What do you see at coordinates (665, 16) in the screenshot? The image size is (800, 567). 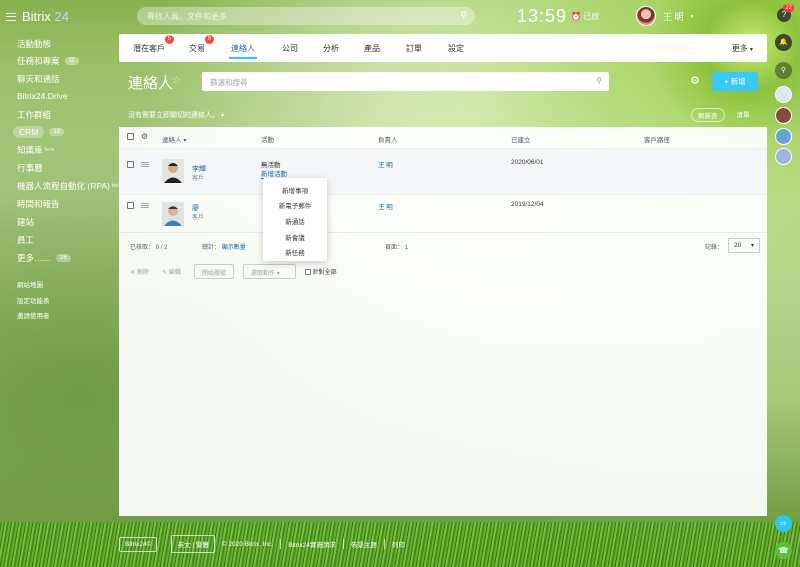 I see `user-menu: 王 明 ▾` at bounding box center [665, 16].